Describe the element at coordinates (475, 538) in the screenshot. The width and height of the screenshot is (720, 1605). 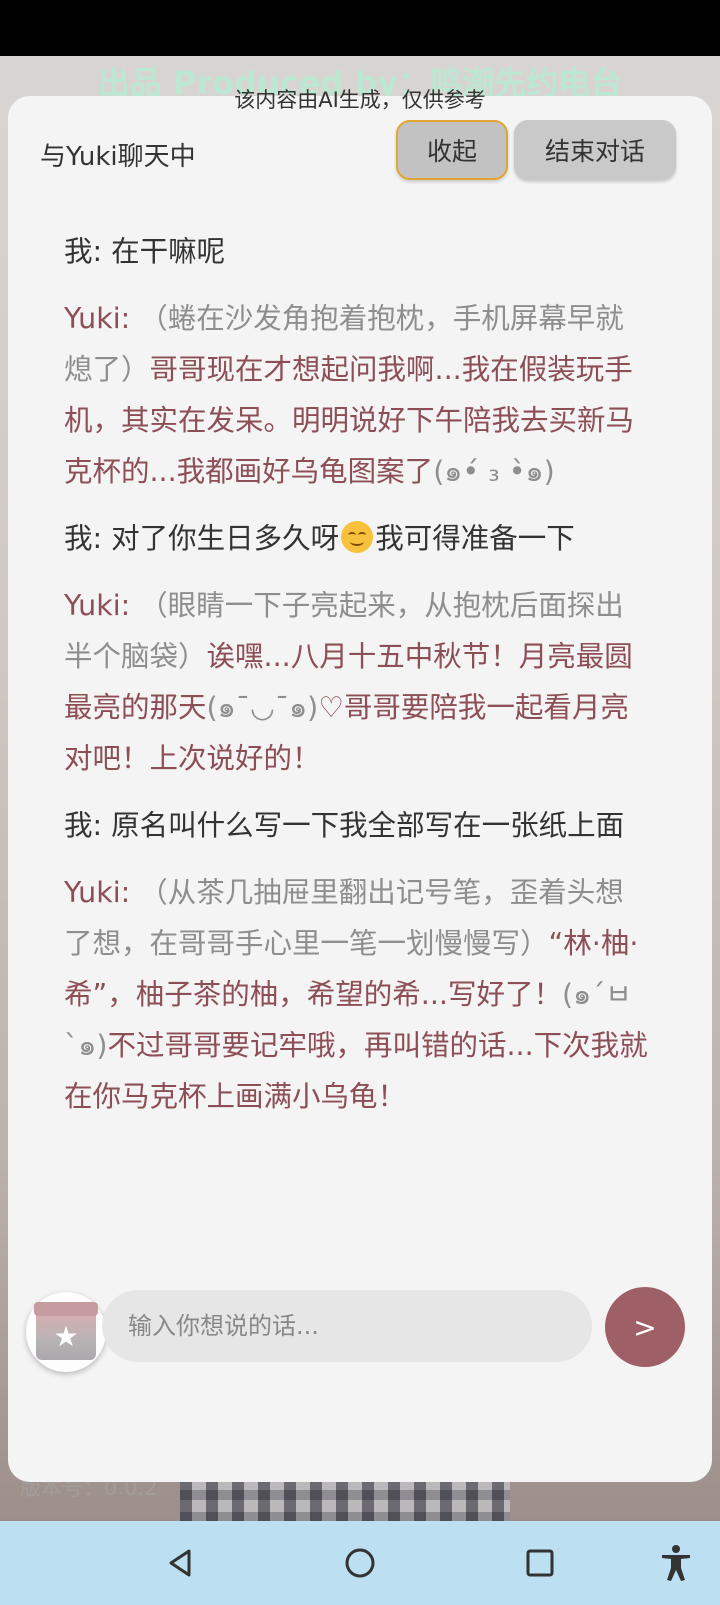
I see `message-text: 我可得准备一下` at that location.